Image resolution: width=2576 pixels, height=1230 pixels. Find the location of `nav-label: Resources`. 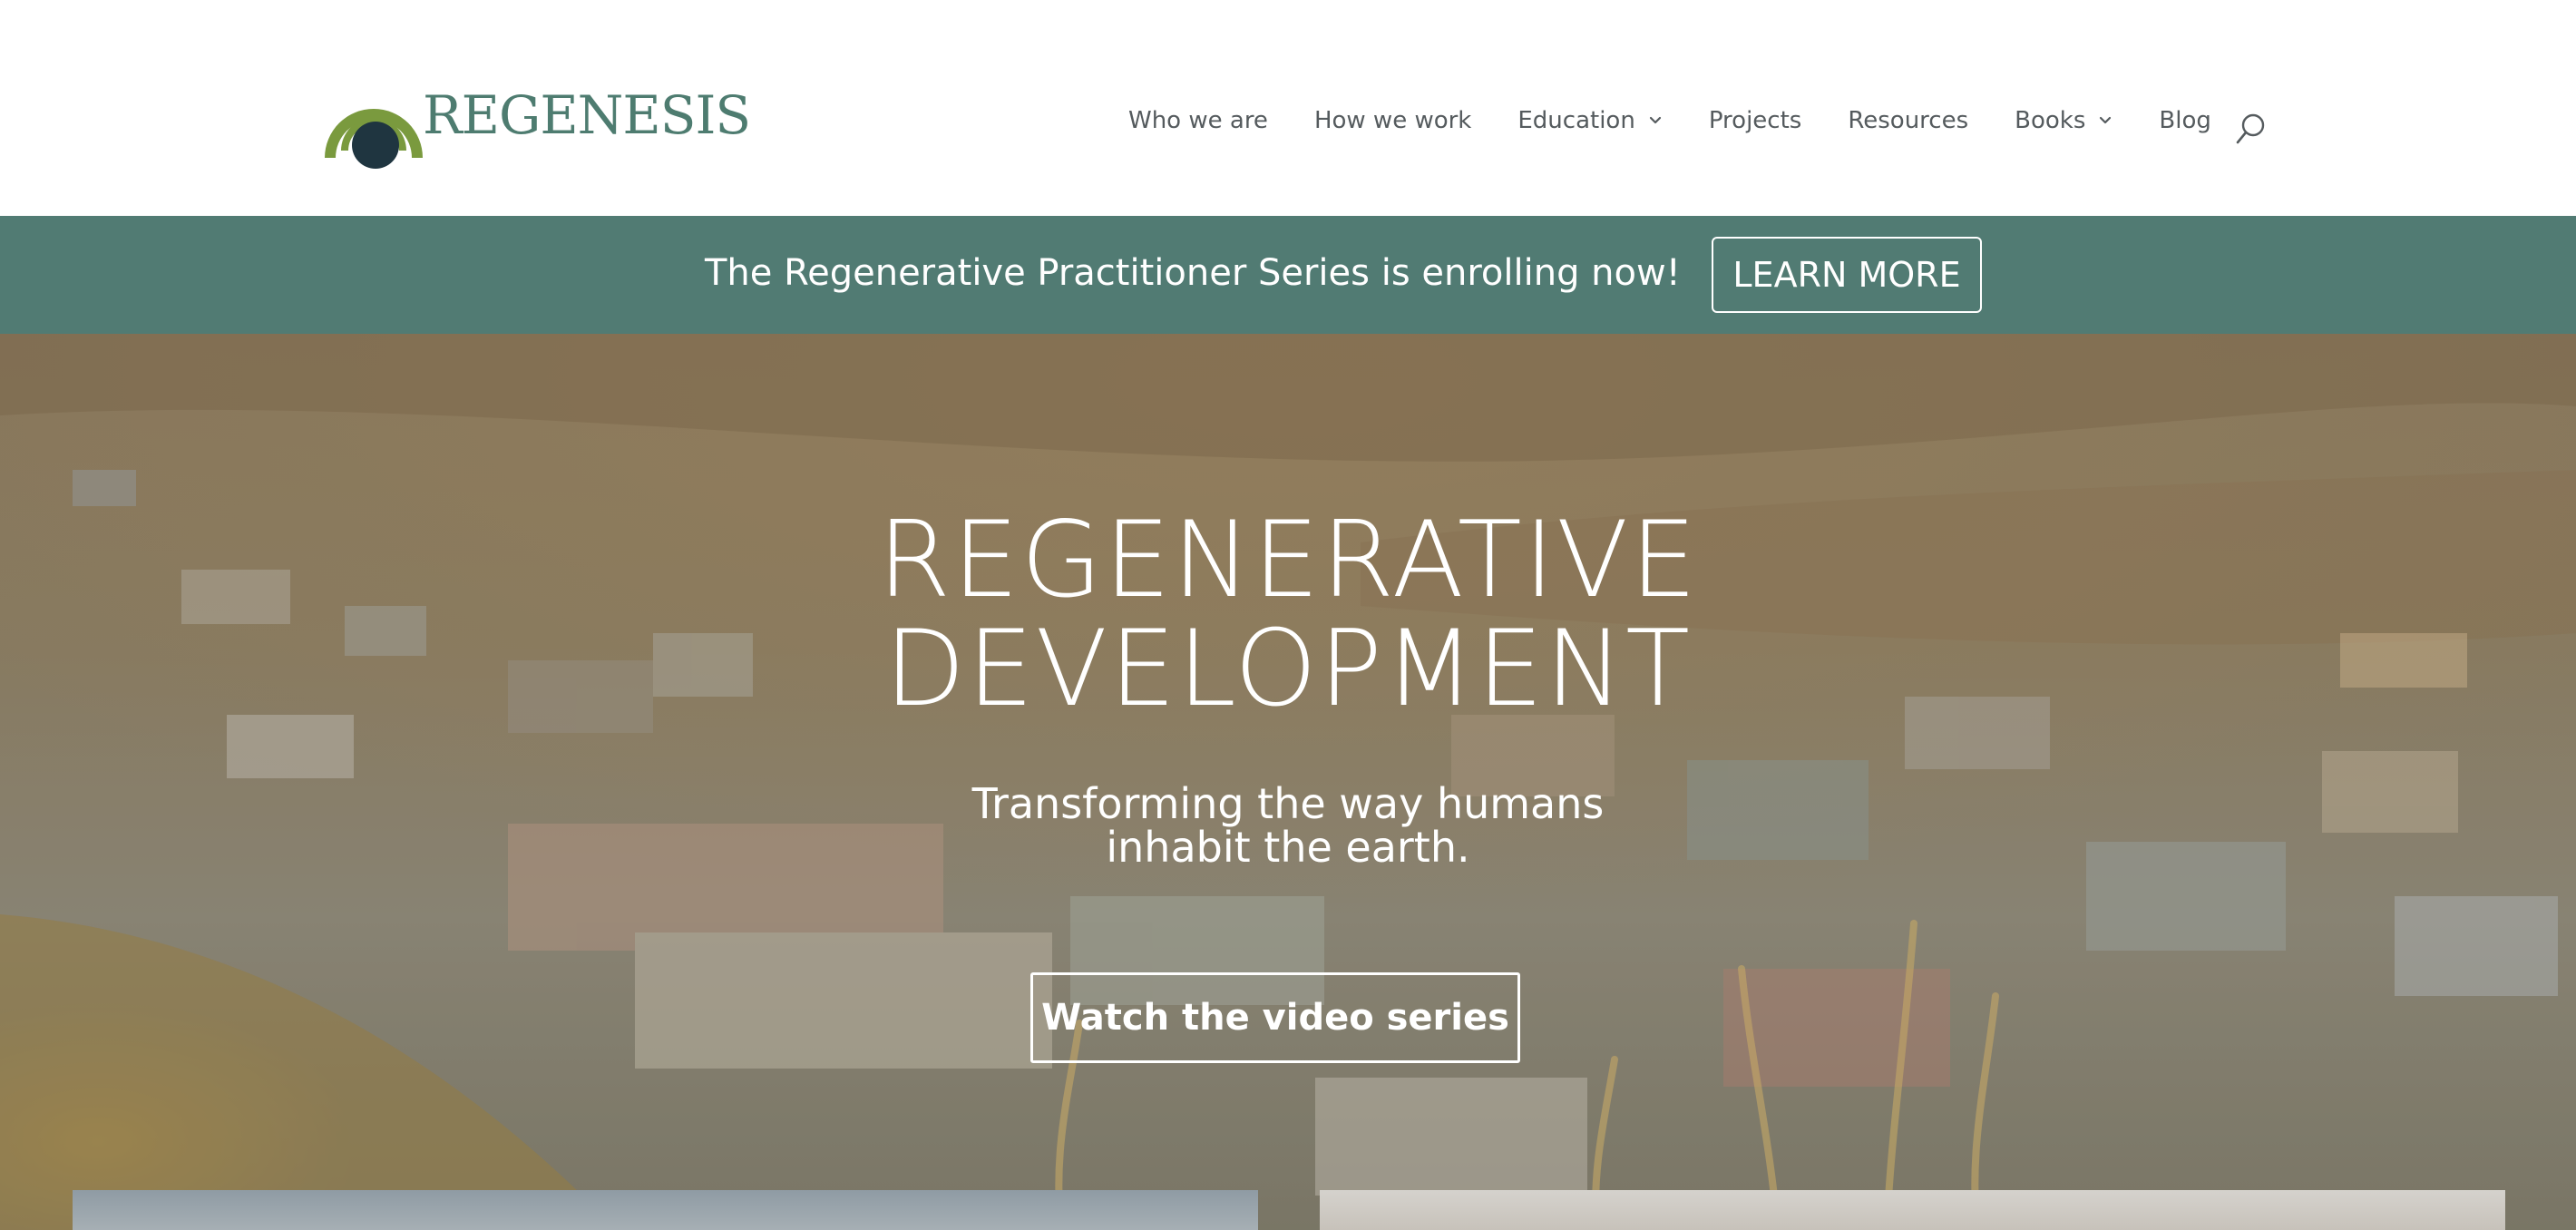

nav-label: Resources is located at coordinates (1908, 120).